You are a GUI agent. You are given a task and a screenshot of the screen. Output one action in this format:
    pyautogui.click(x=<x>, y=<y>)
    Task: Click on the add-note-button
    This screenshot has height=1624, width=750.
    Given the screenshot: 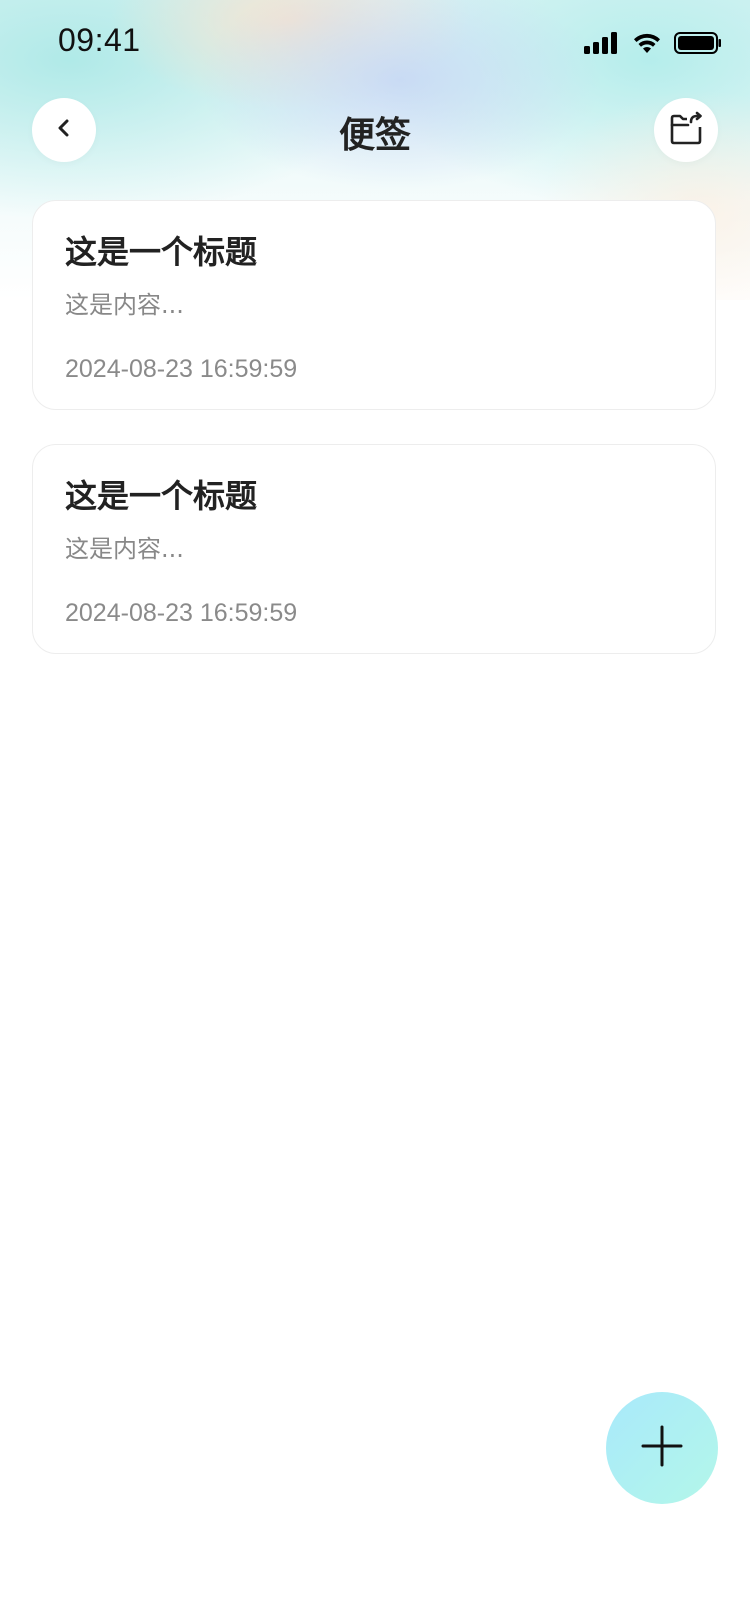 What is the action you would take?
    pyautogui.click(x=662, y=1448)
    